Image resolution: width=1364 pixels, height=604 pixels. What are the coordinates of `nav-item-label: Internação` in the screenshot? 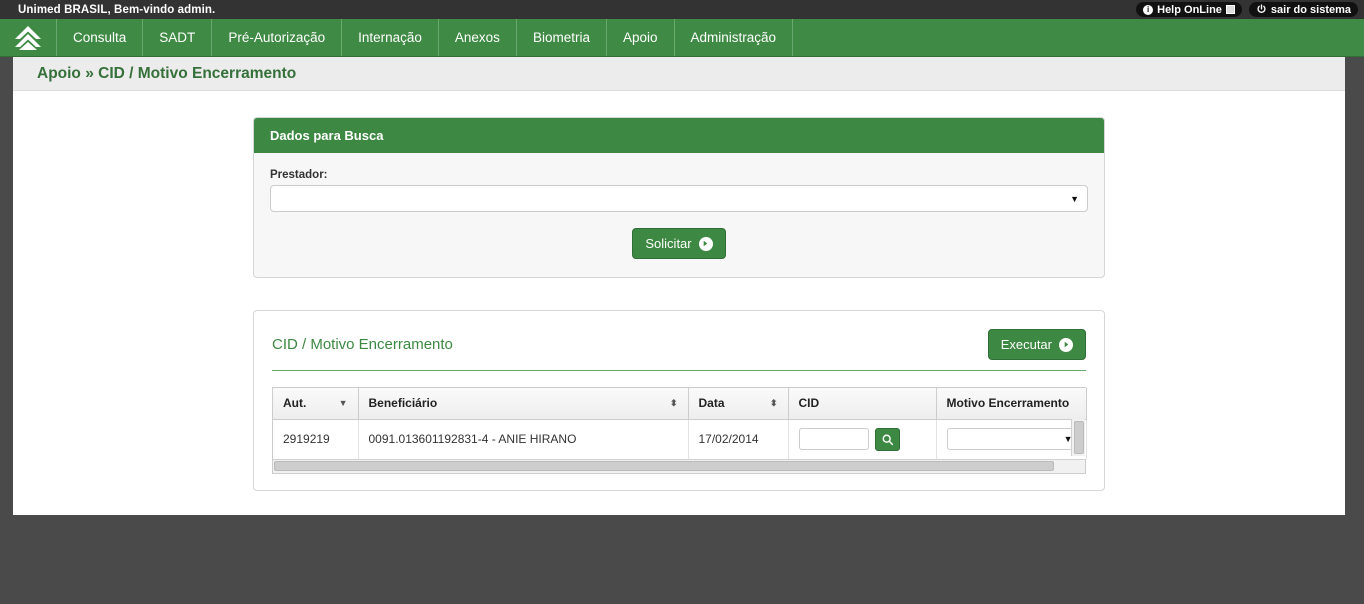 It's located at (390, 37).